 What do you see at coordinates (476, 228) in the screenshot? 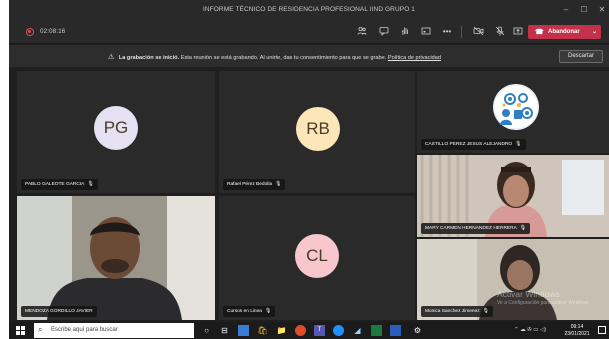
I see `participant-name: MARY CARMEN HERNANDEZ HERRERA 🎙` at bounding box center [476, 228].